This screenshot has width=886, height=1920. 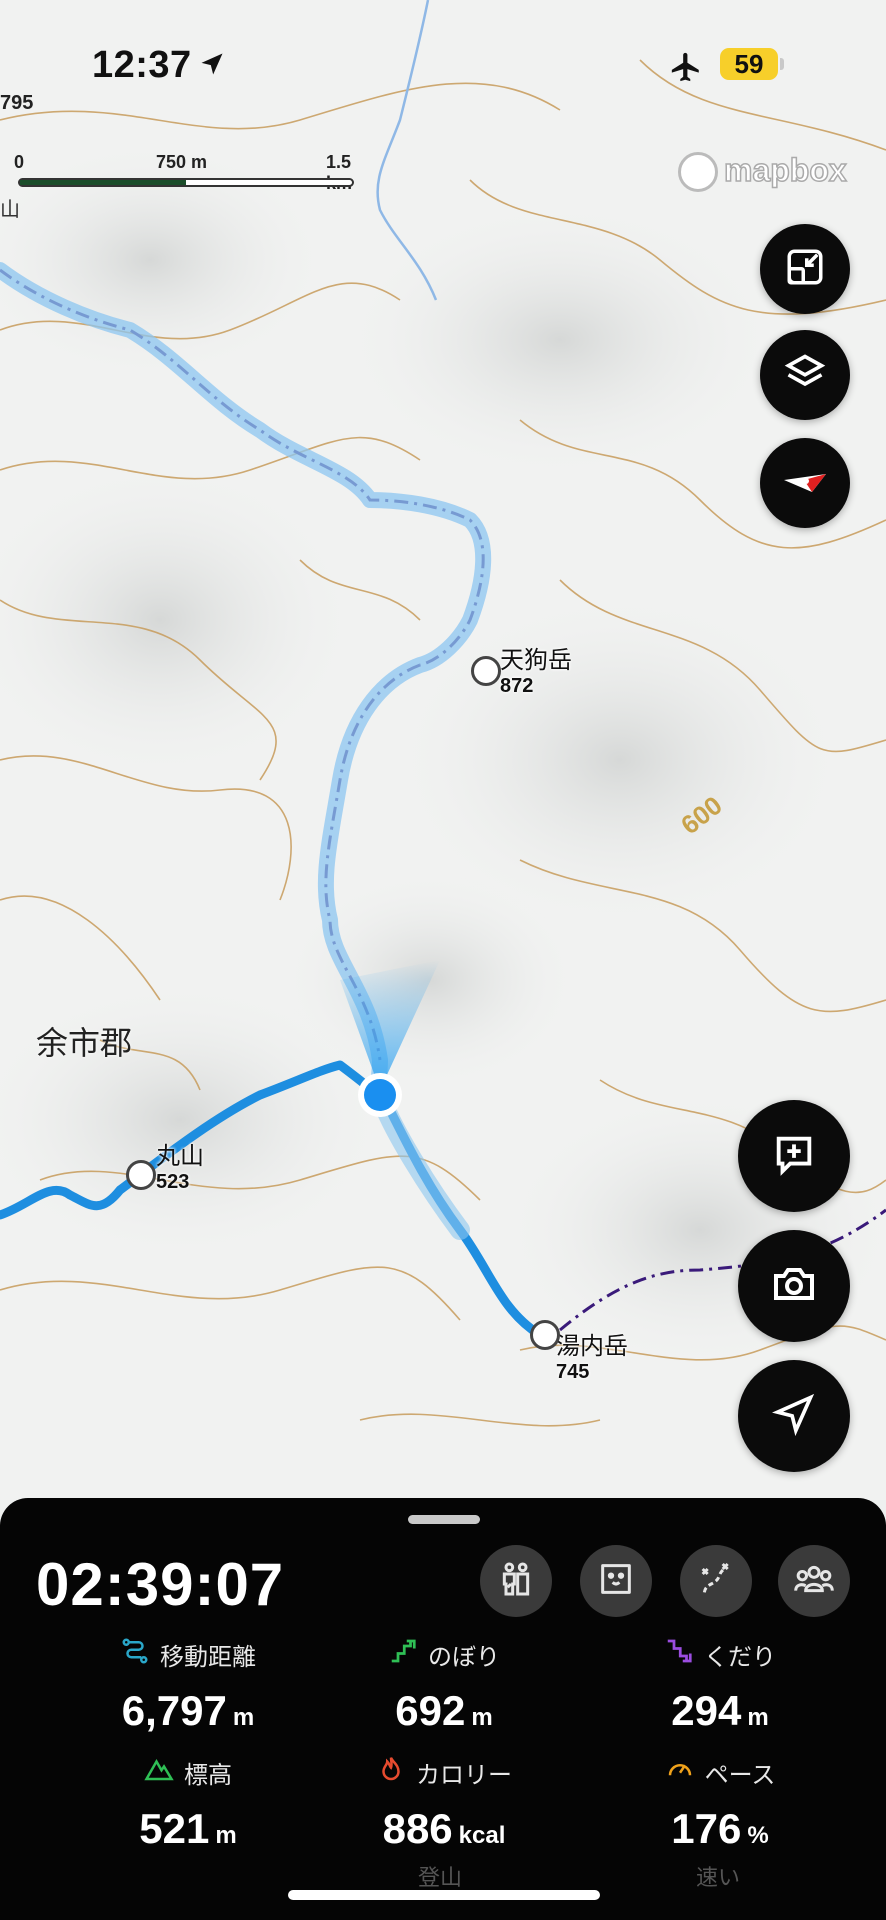 What do you see at coordinates (444, 1685) in the screenshot?
I see `stat-ascent: のぼり 692 m` at bounding box center [444, 1685].